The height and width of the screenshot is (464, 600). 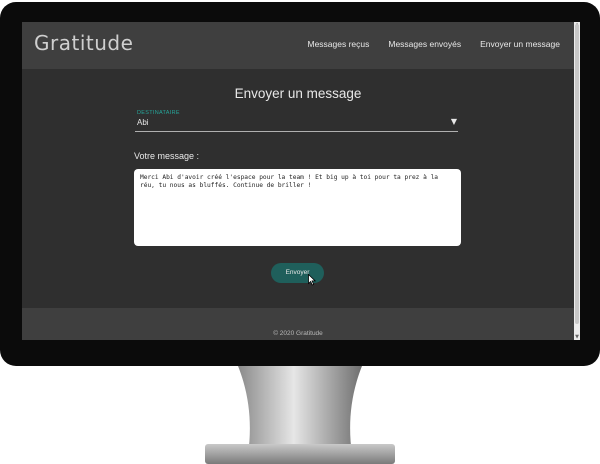 What do you see at coordinates (312, 280) in the screenshot?
I see `mouse-pointer-icon` at bounding box center [312, 280].